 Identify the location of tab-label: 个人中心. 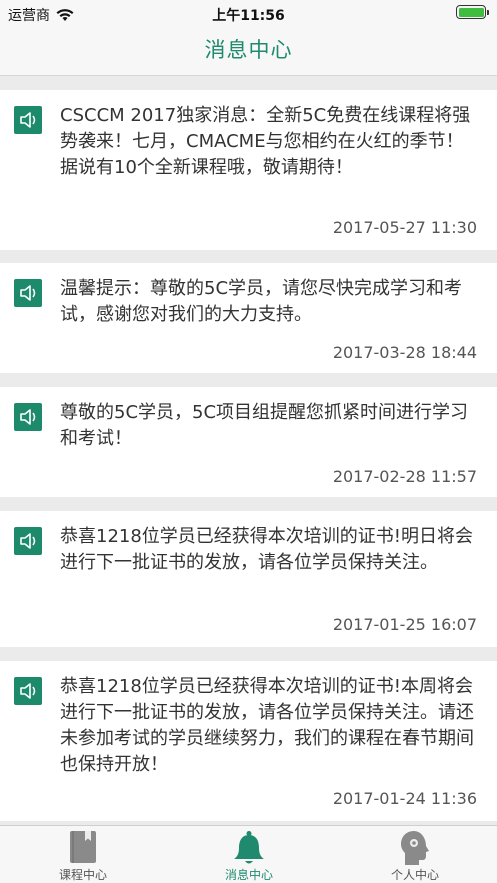
(414, 875).